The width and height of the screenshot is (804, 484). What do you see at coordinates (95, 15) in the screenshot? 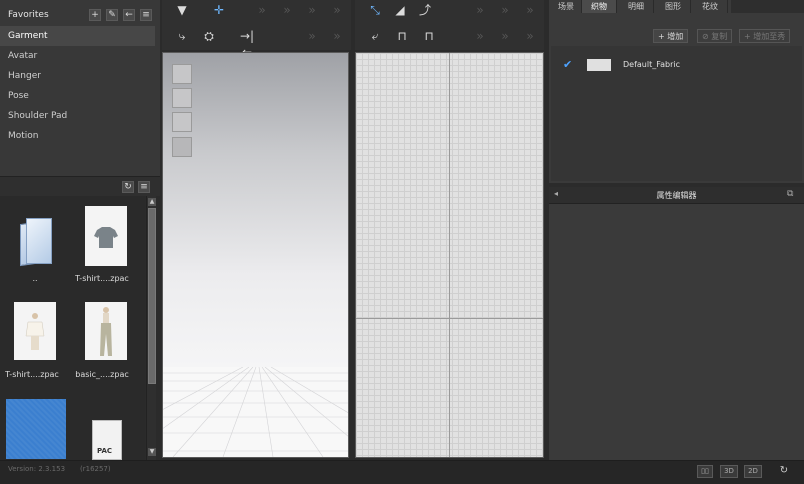
I see `add-icon: +` at bounding box center [95, 15].